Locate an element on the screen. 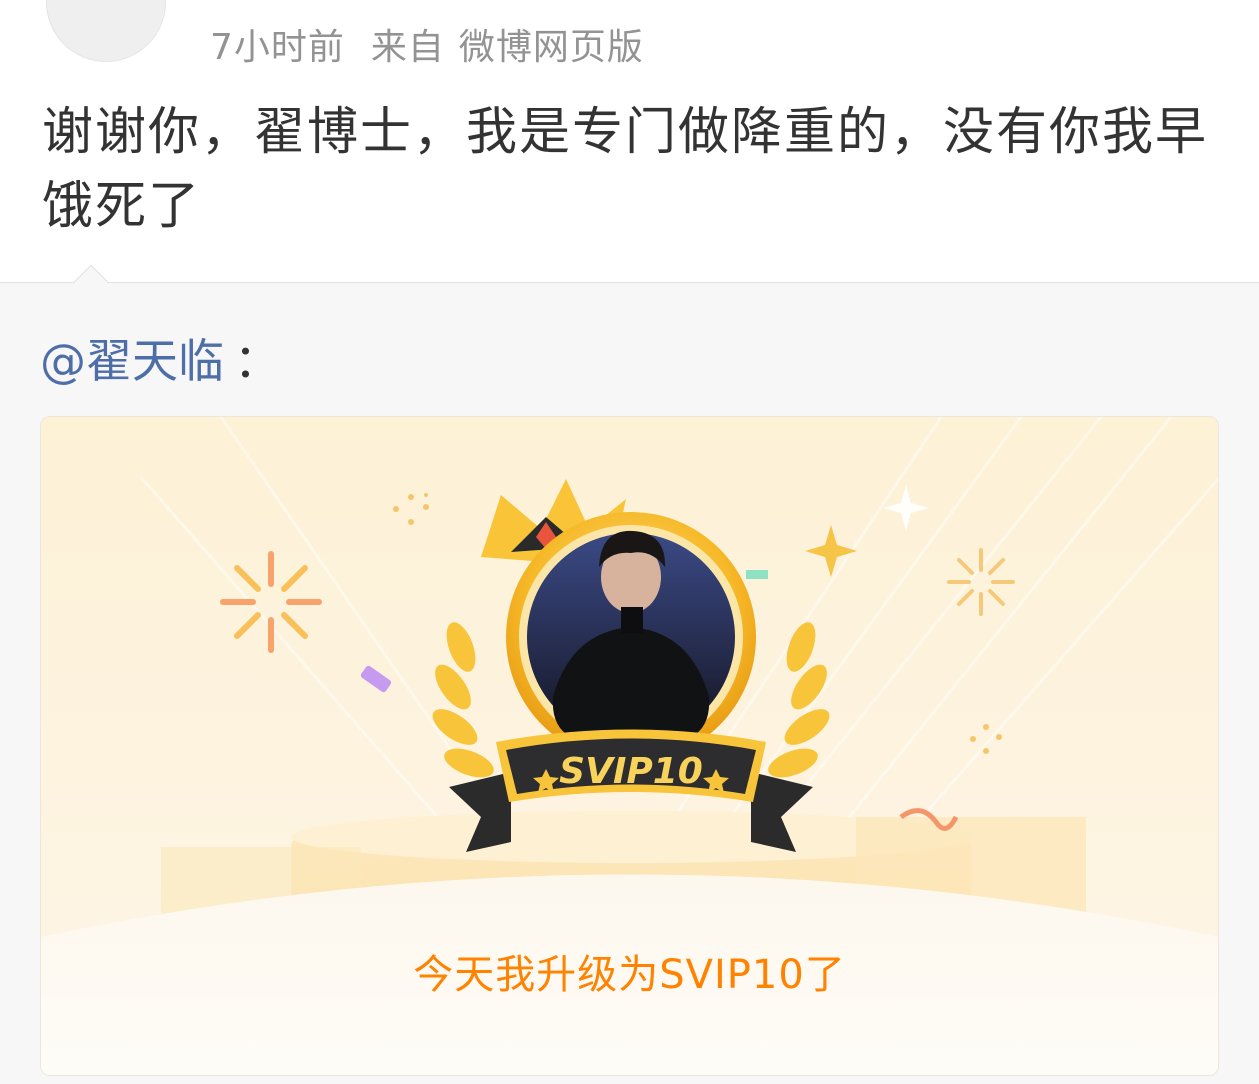 This screenshot has width=1259, height=1084. sparkle-icon is located at coordinates (831, 551).